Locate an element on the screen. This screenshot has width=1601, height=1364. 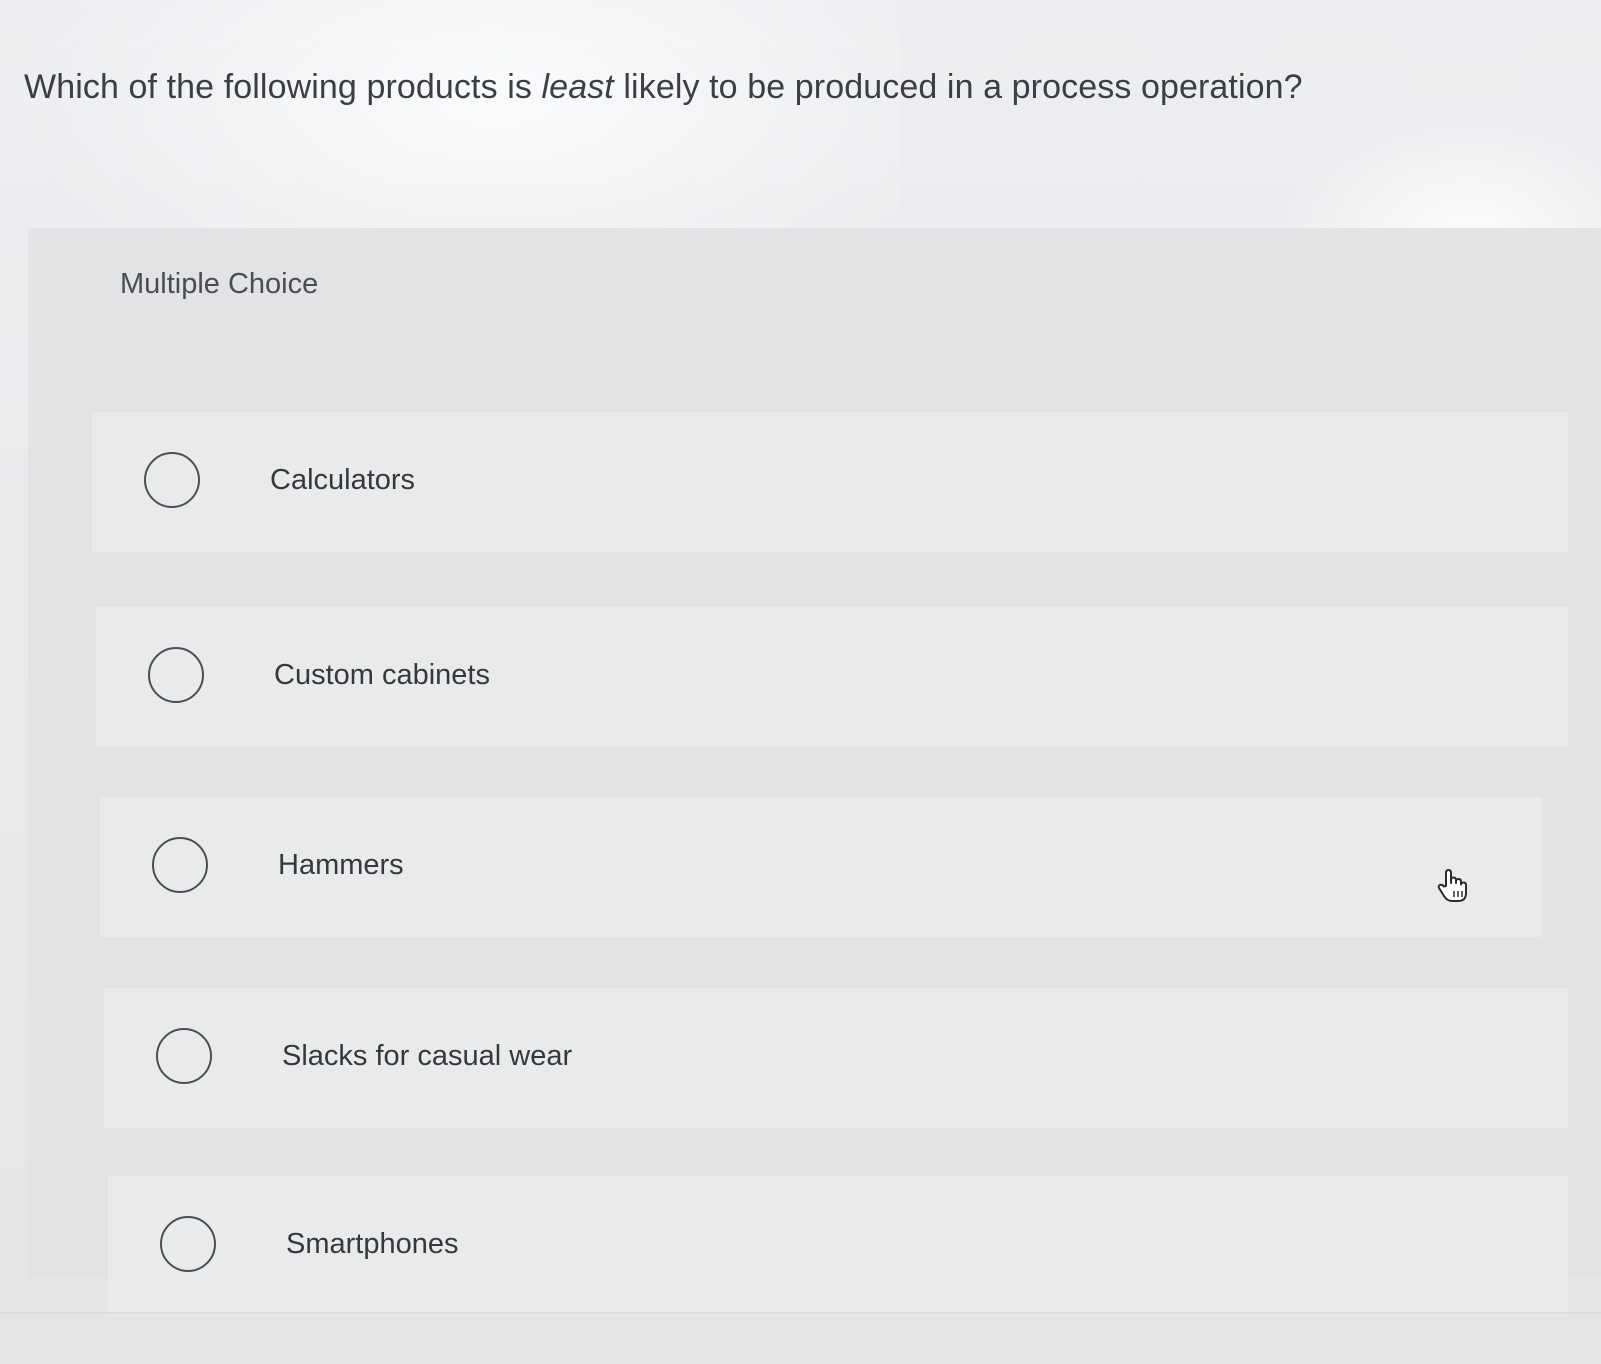
question-emphasis: least is located at coordinates (577, 87).